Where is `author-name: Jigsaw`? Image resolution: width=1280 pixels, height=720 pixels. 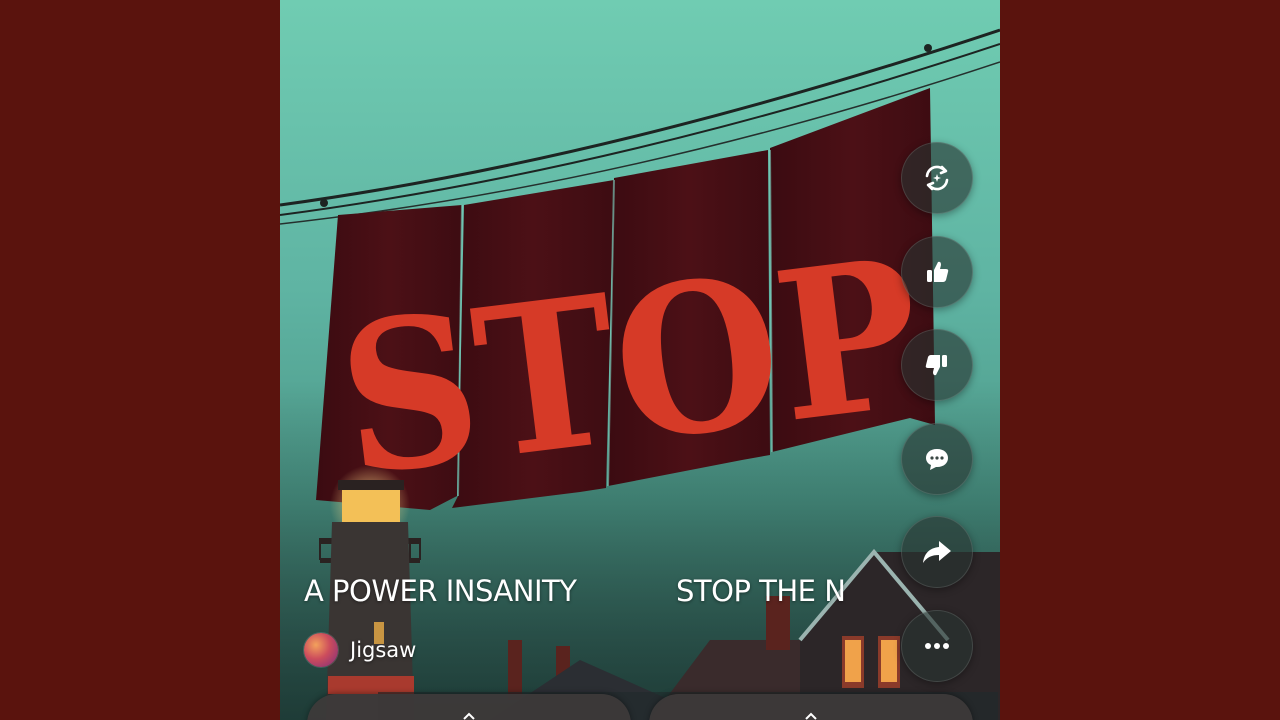
author-name: Jigsaw is located at coordinates (383, 650).